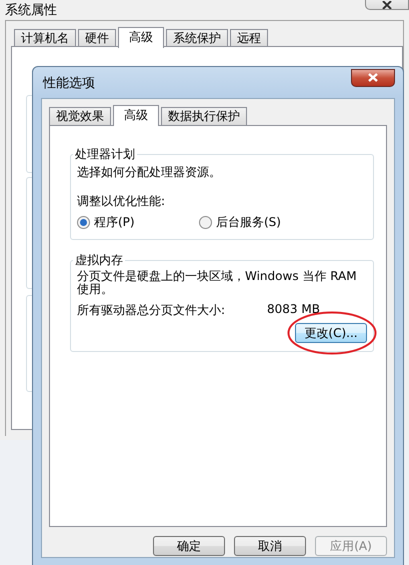 The height and width of the screenshot is (565, 409). I want to click on dialog-button: 取消, so click(270, 546).